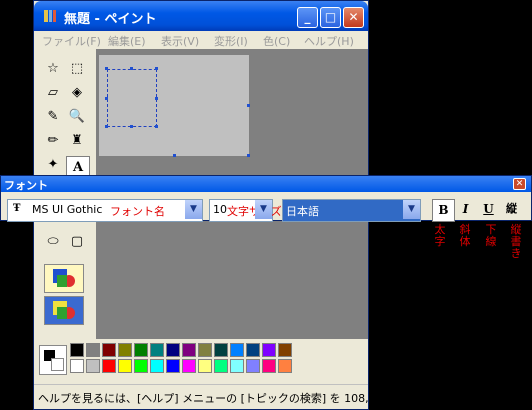  Describe the element at coordinates (77, 93) in the screenshot. I see `fill-bucket-icon: ◈` at that location.